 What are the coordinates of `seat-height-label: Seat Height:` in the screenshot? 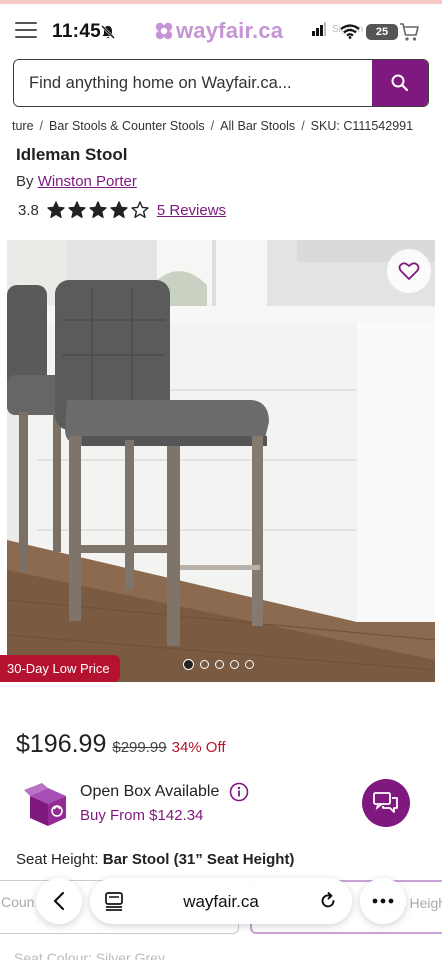 It's located at (57, 859).